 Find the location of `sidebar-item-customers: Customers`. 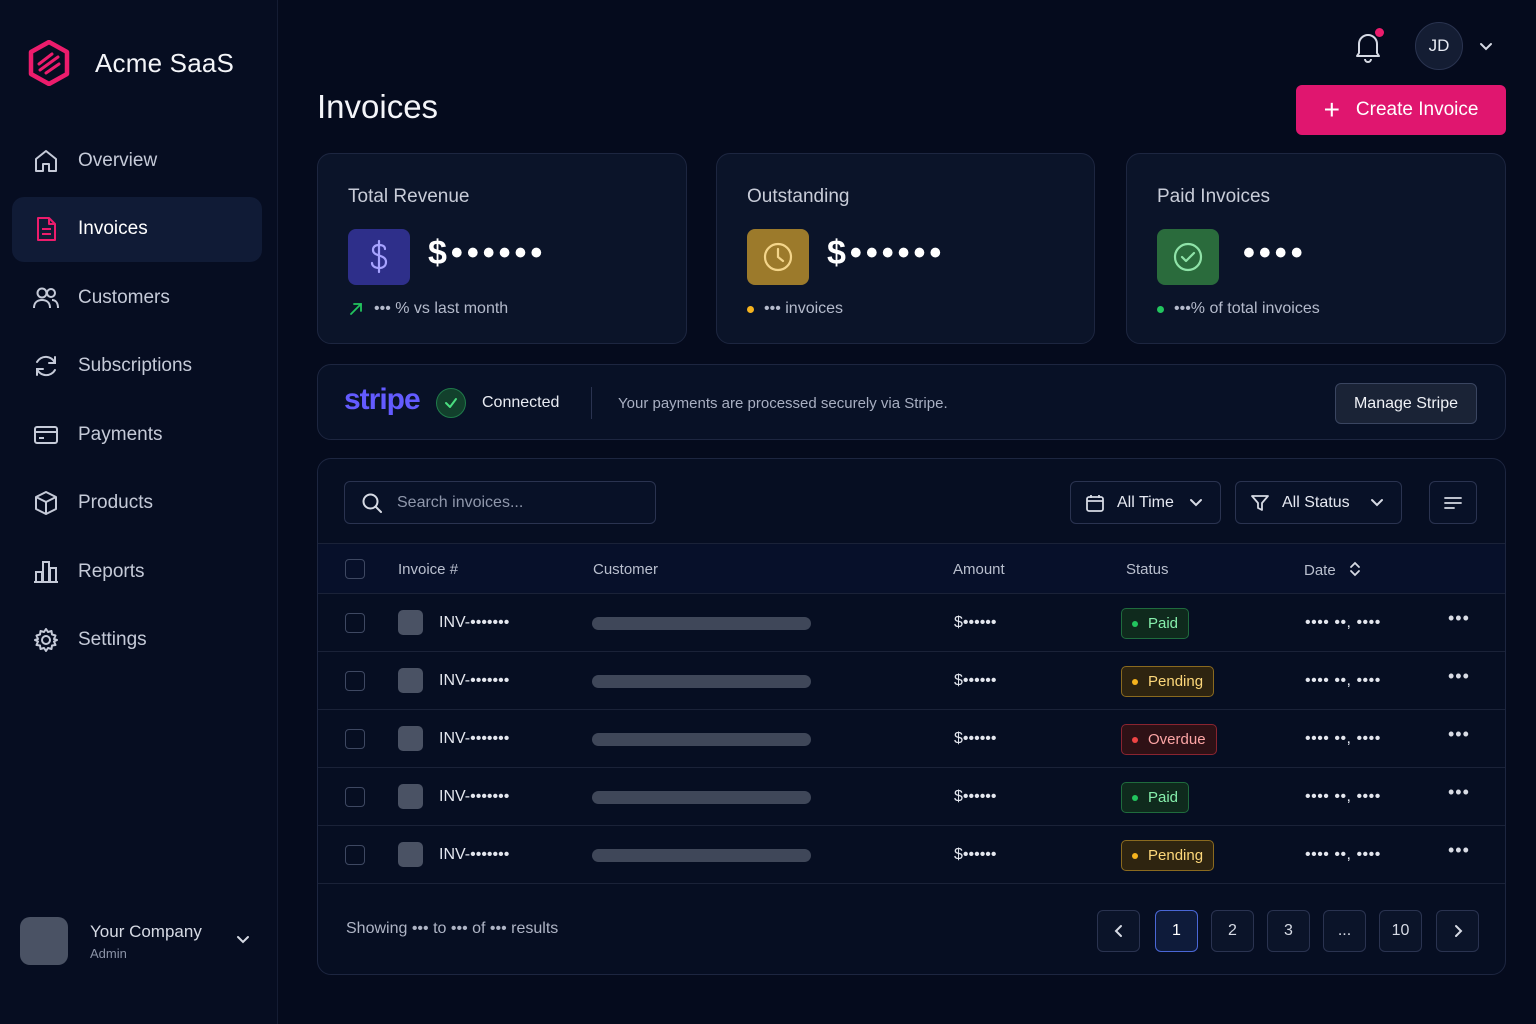

sidebar-item-customers: Customers is located at coordinates (137, 297).